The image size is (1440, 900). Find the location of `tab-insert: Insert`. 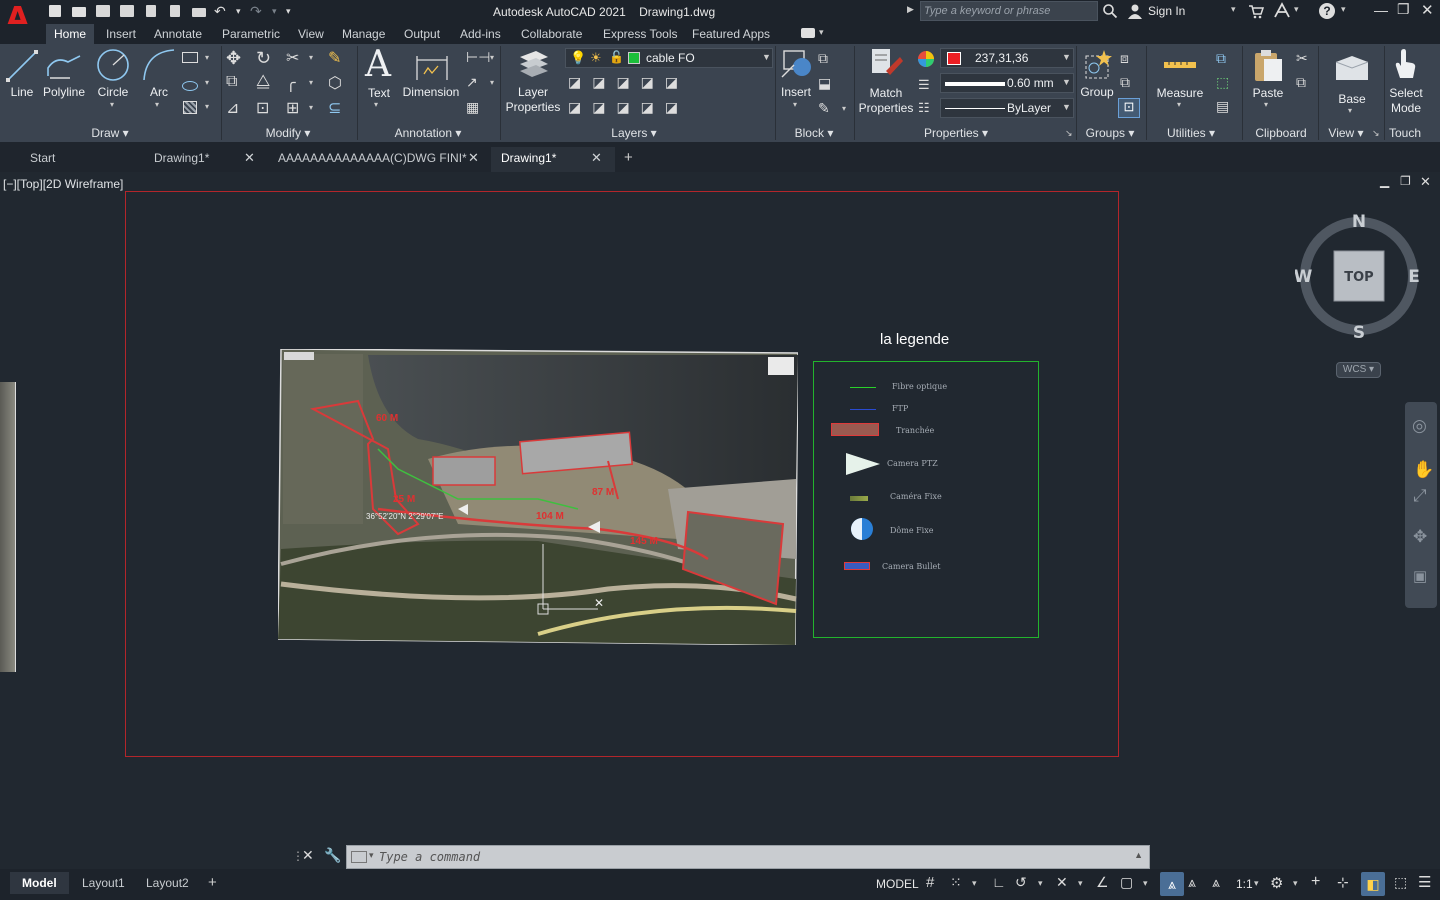

tab-insert: Insert is located at coordinates (121, 34).